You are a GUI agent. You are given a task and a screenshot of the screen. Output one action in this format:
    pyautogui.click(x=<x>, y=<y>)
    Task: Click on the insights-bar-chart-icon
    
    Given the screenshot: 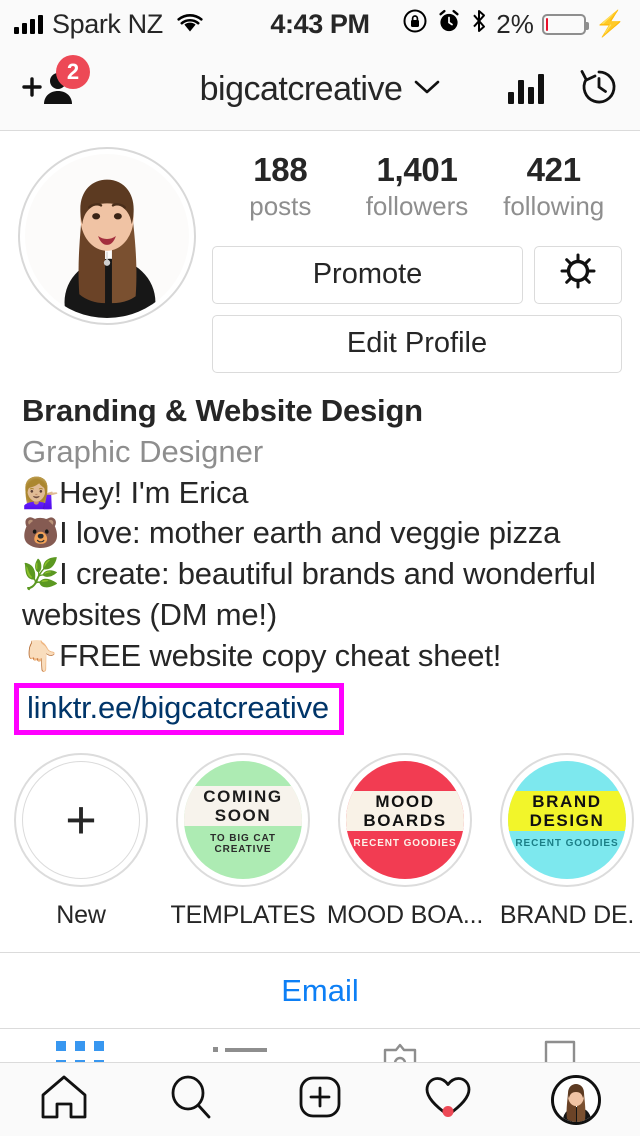 What is the action you would take?
    pyautogui.click(x=526, y=89)
    